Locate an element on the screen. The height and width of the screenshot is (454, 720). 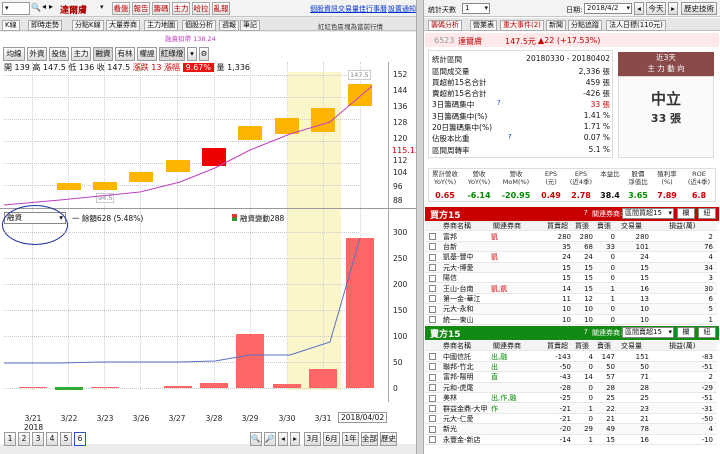
history-tech-button: 歷史技術 is located at coordinates (699, 8).